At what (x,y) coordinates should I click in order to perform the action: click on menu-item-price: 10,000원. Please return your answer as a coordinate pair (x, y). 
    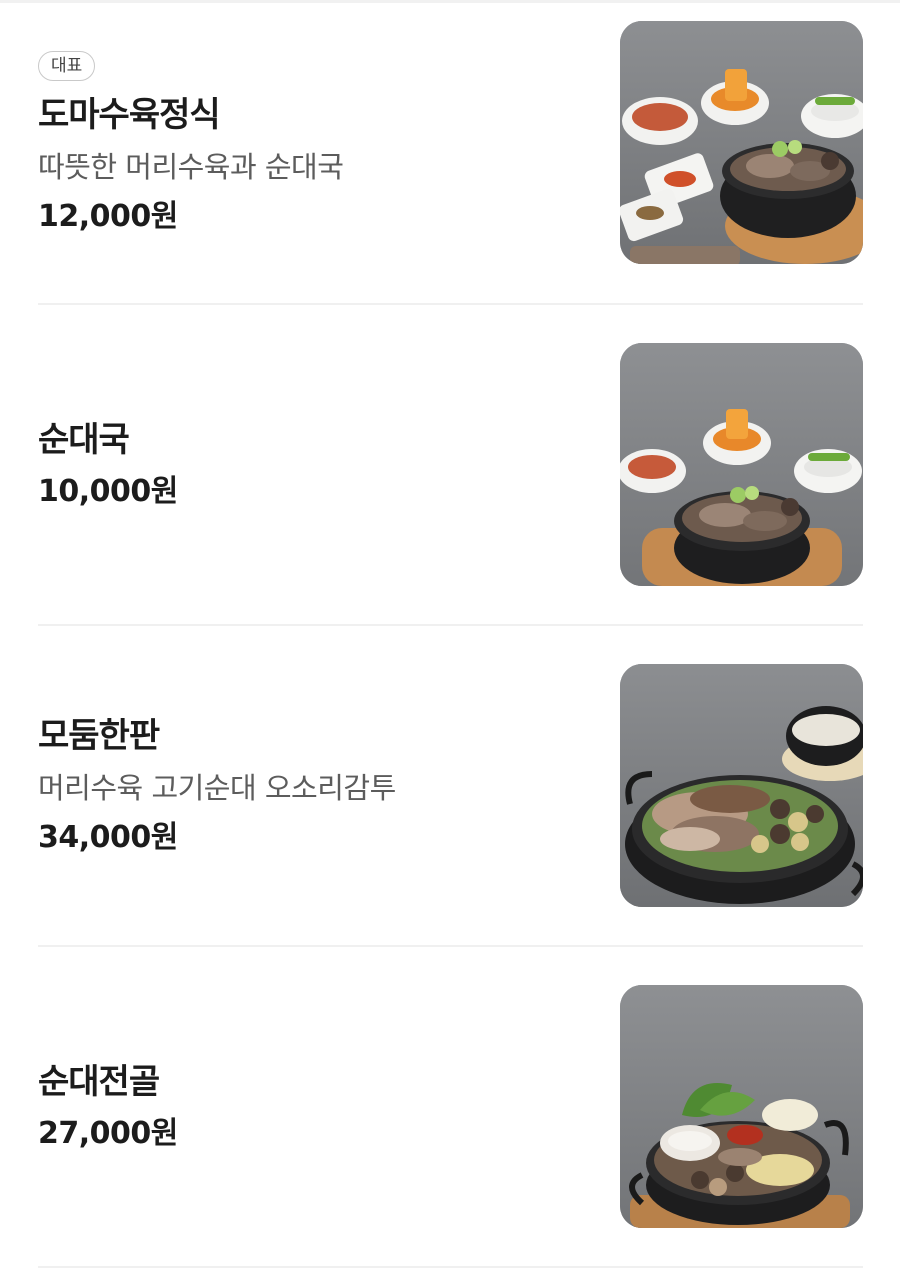
    Looking at the image, I should click on (108, 492).